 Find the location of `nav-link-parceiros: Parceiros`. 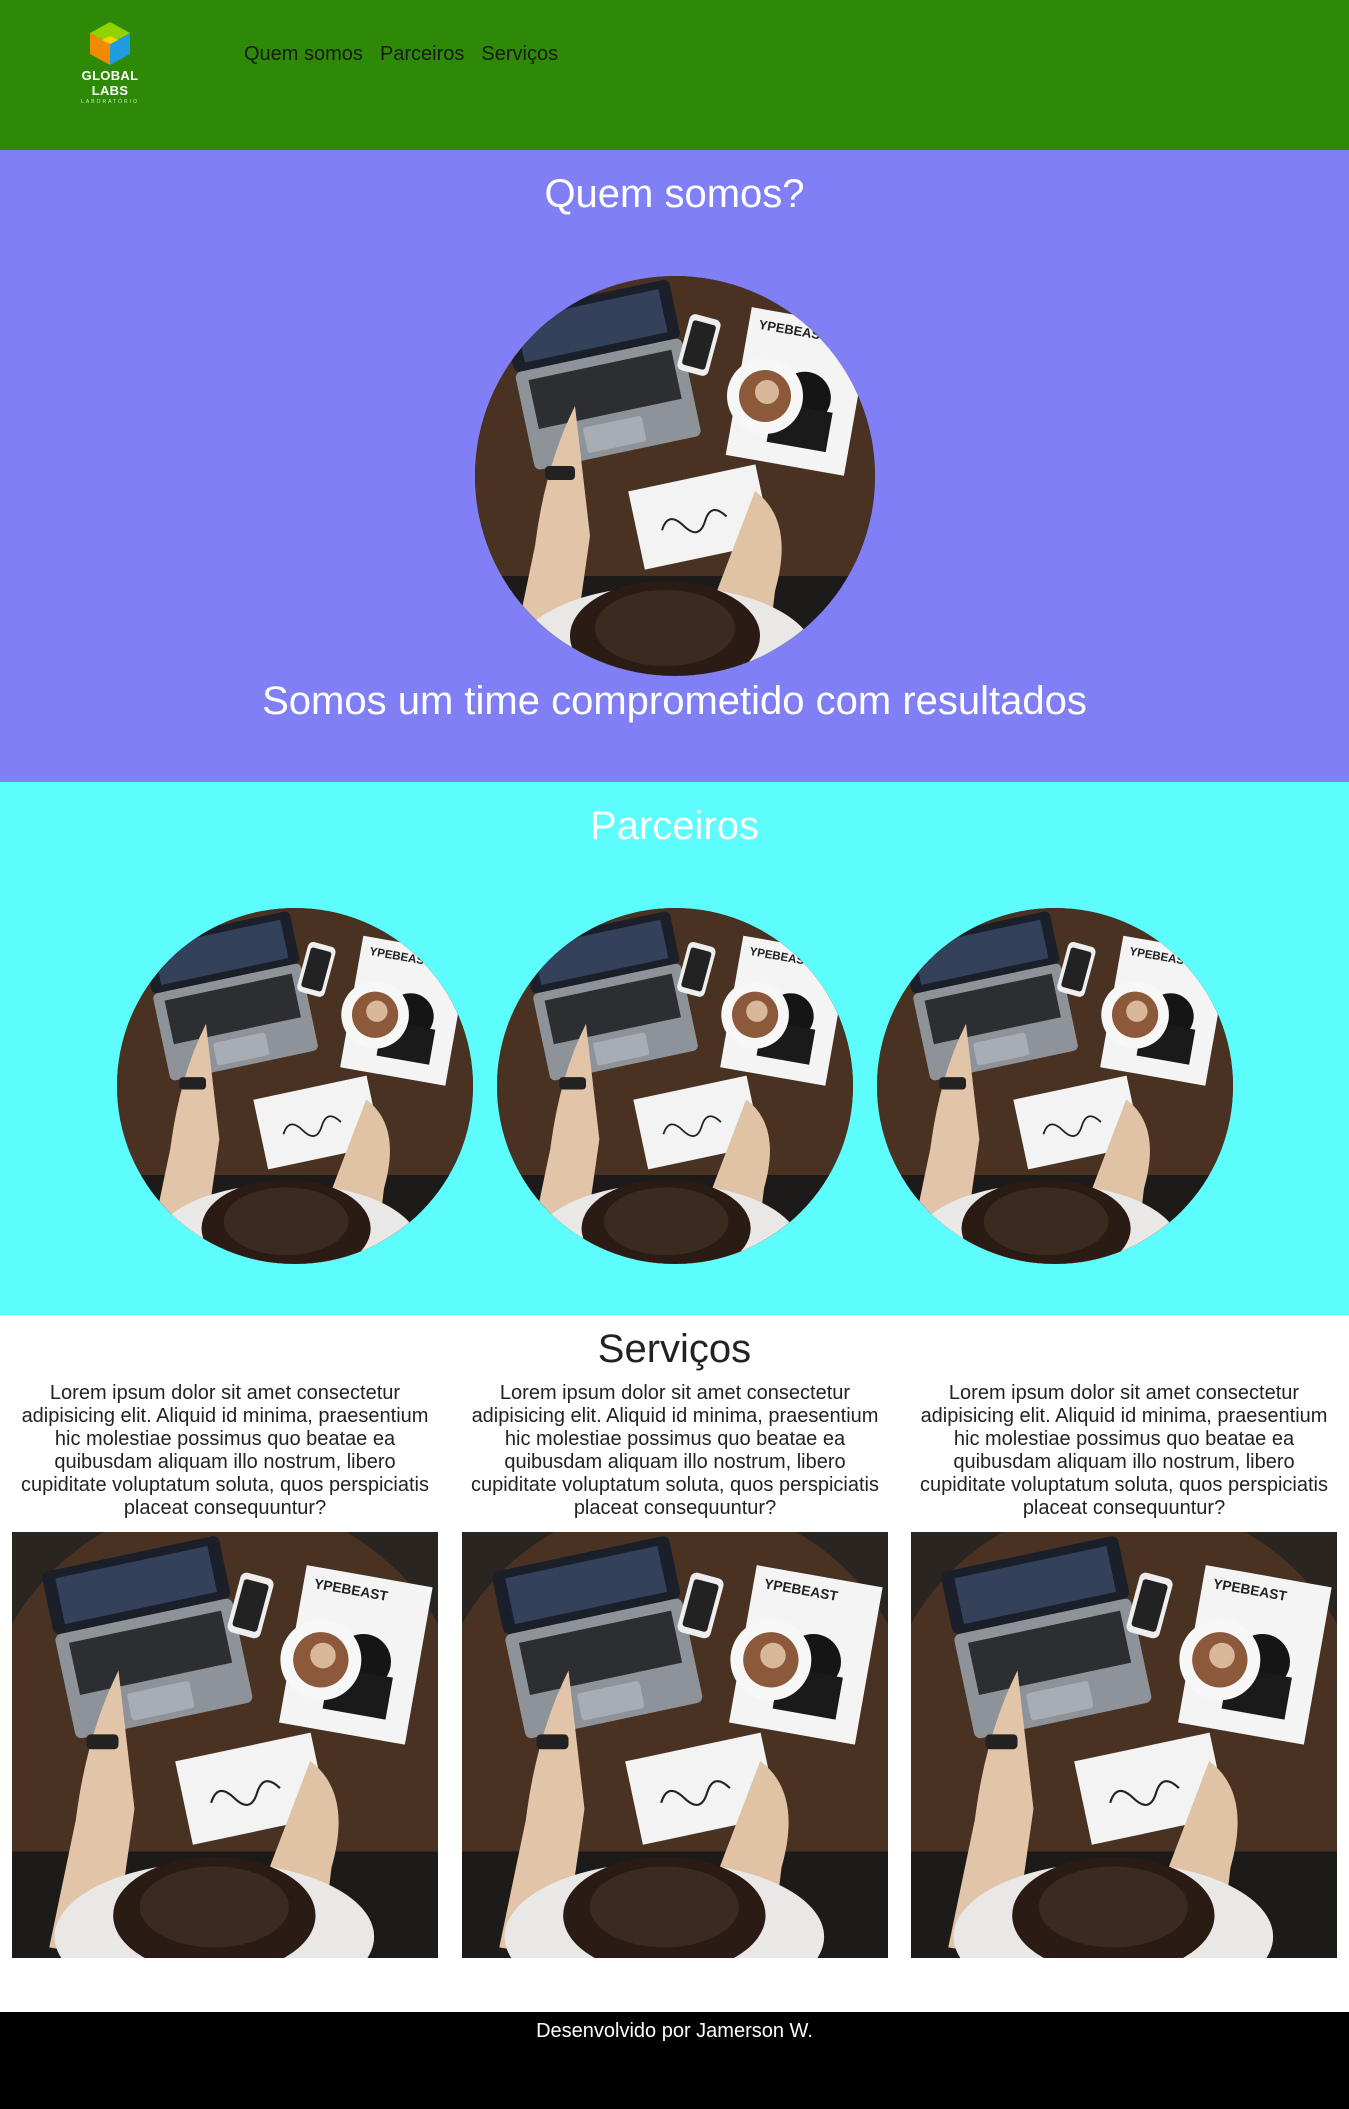

nav-link-parceiros: Parceiros is located at coordinates (422, 54).